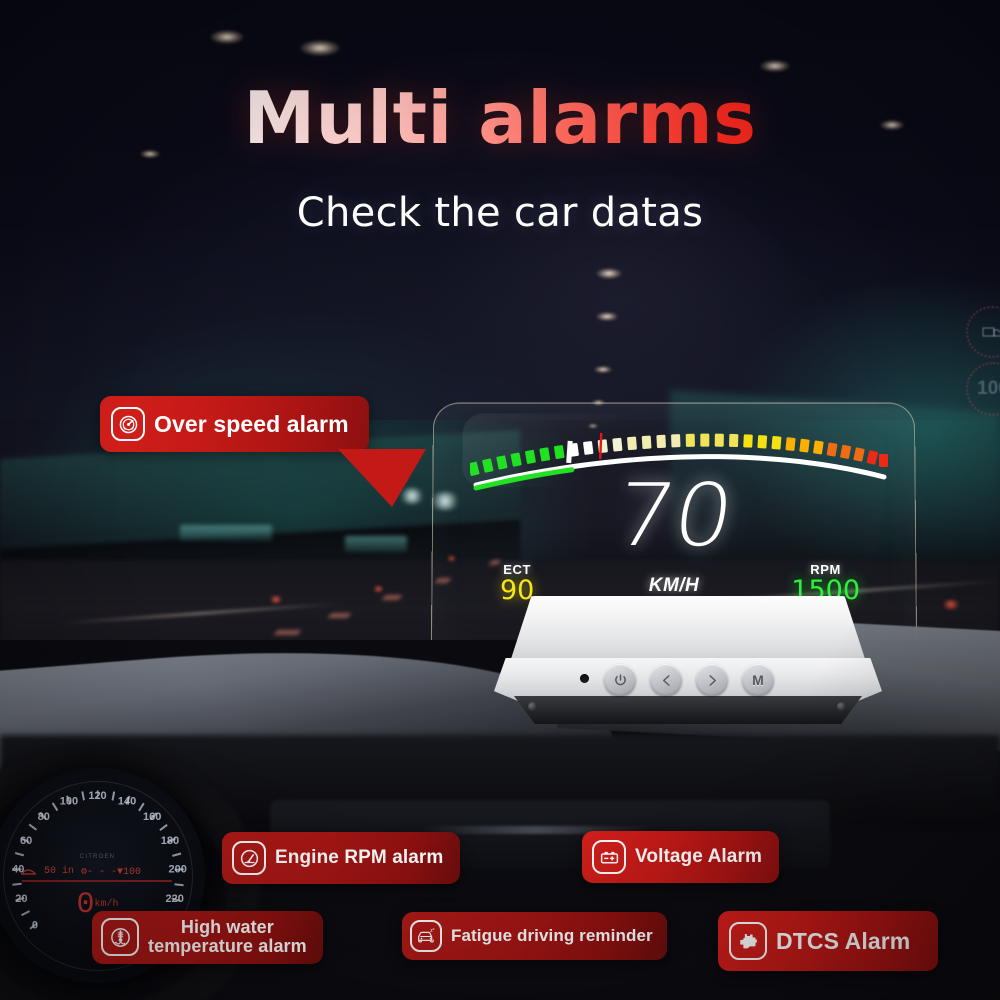  I want to click on badge-fatigue-driving-reminder: z z Fatigue driving reminder, so click(534, 936).